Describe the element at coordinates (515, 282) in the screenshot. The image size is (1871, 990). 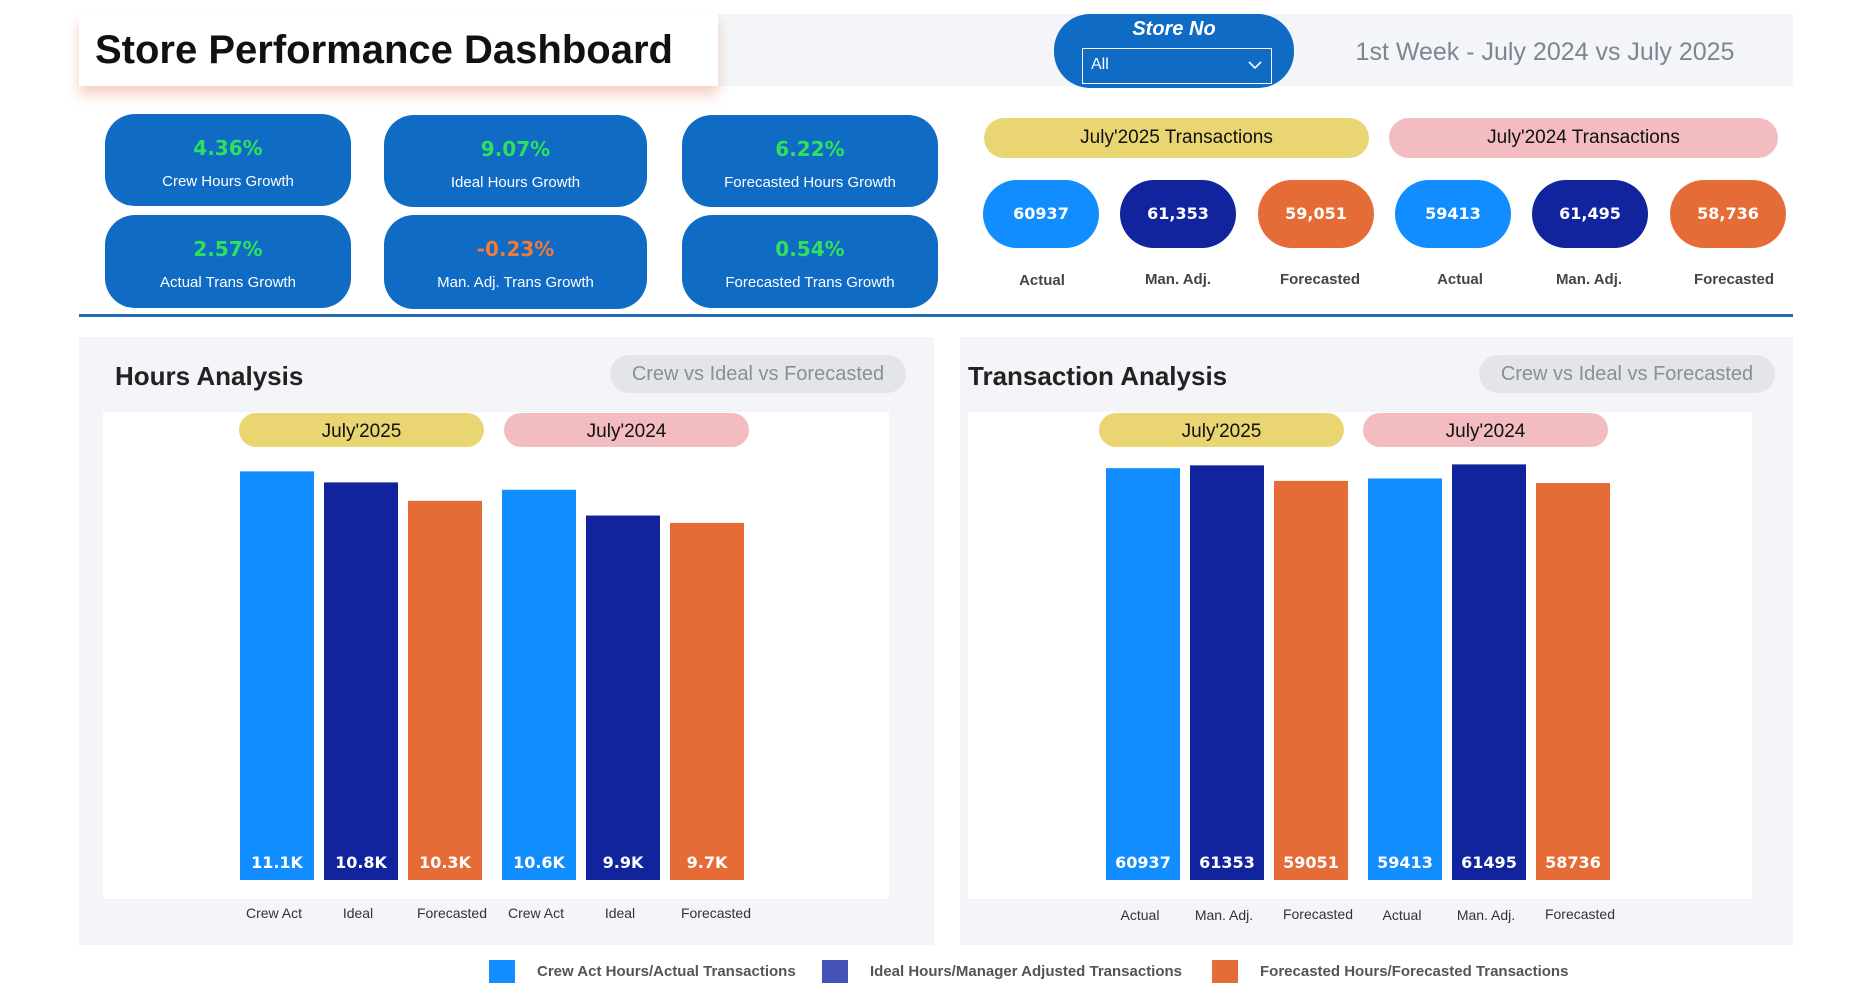
I see `kpi-label: Man. Adj. Trans Growth` at that location.